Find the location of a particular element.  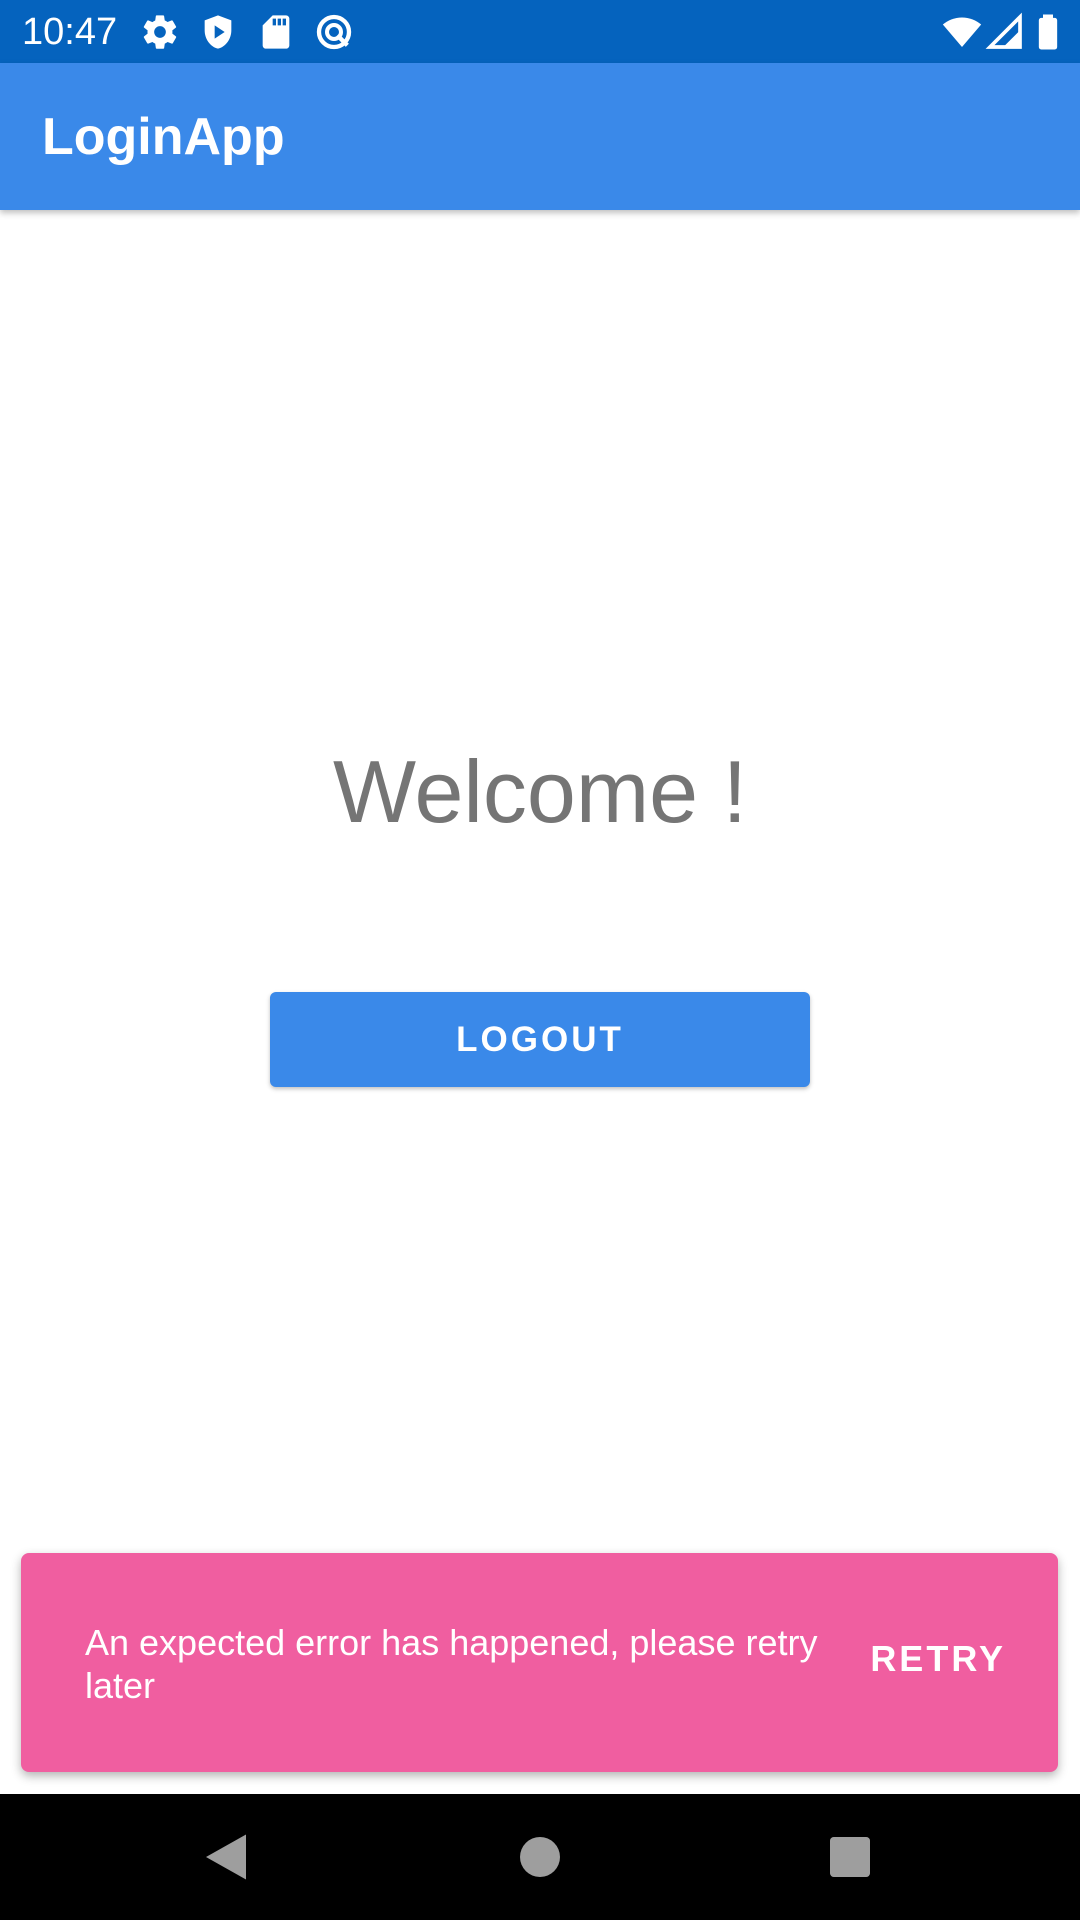

status-bar: 10:47 is located at coordinates (540, 31).